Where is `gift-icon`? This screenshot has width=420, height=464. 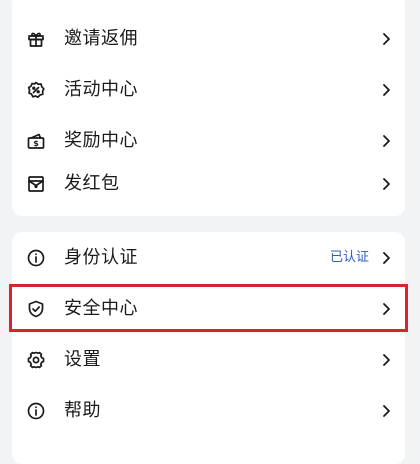 gift-icon is located at coordinates (36, 39).